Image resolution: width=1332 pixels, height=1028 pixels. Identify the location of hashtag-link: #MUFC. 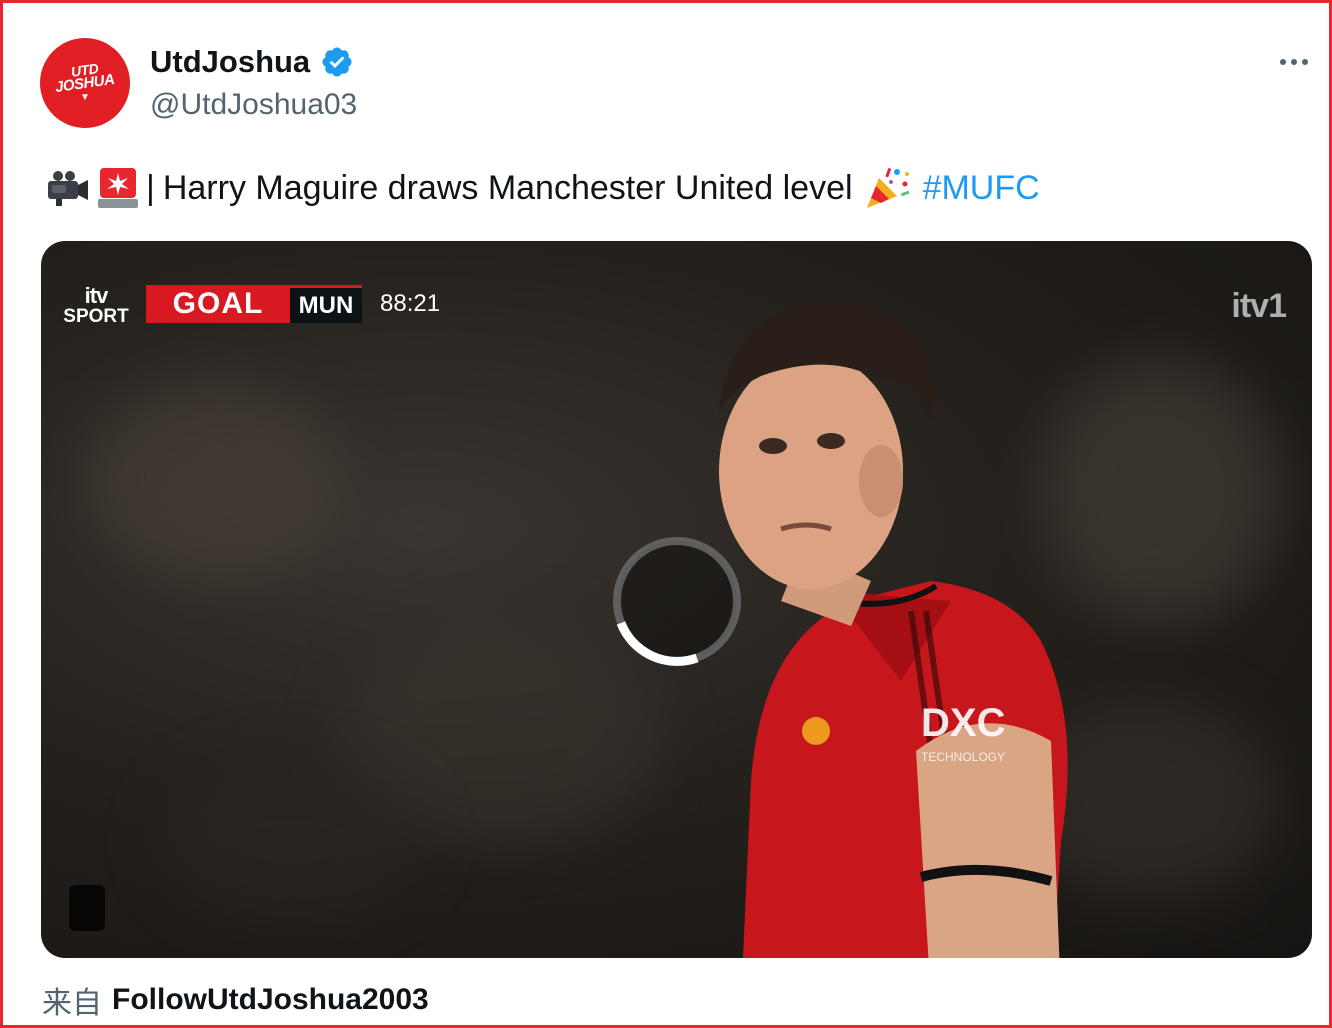
(981, 188).